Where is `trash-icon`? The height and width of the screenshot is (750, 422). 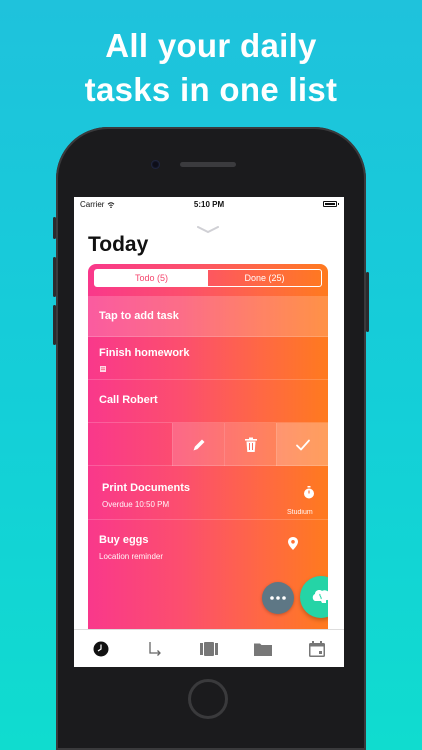
trash-icon is located at coordinates (250, 444).